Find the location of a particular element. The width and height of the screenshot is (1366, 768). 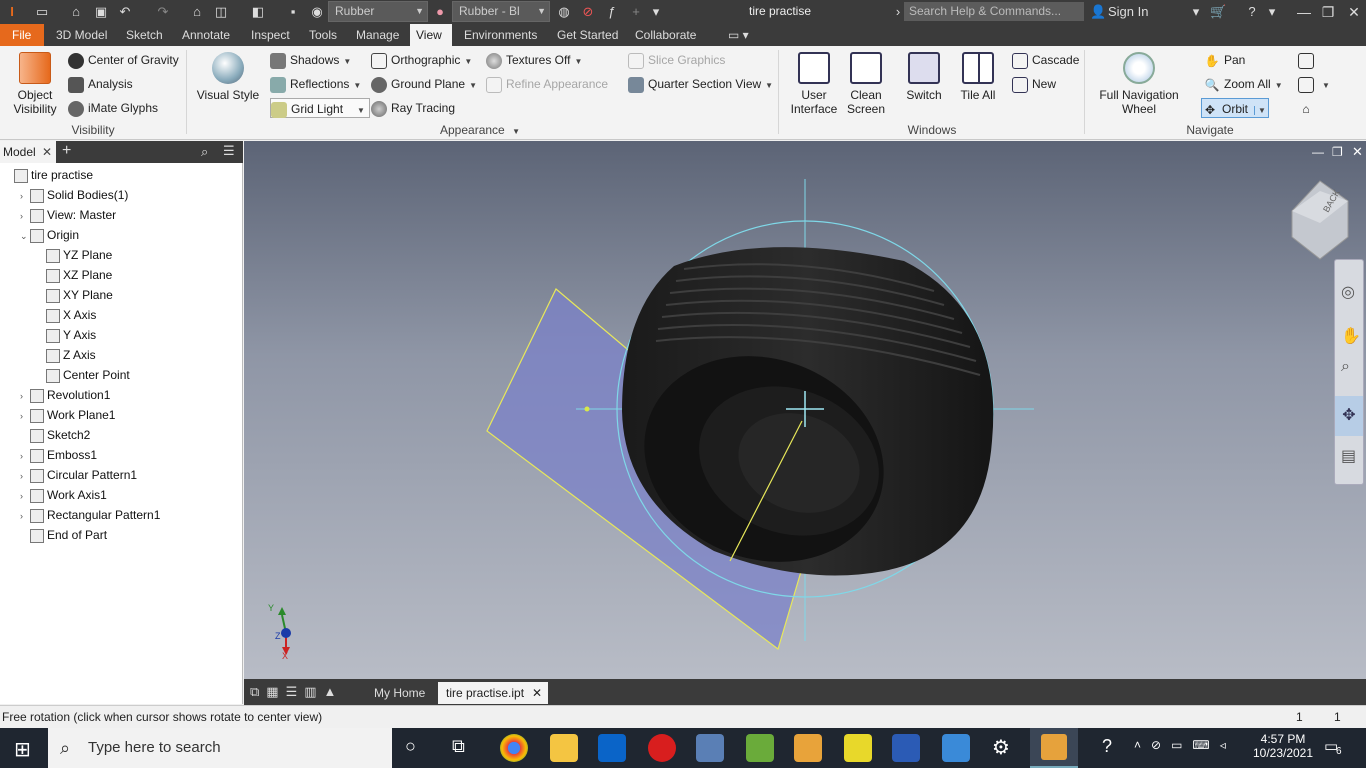

tree-expander-icon: ⌄ is located at coordinates (25, 236).